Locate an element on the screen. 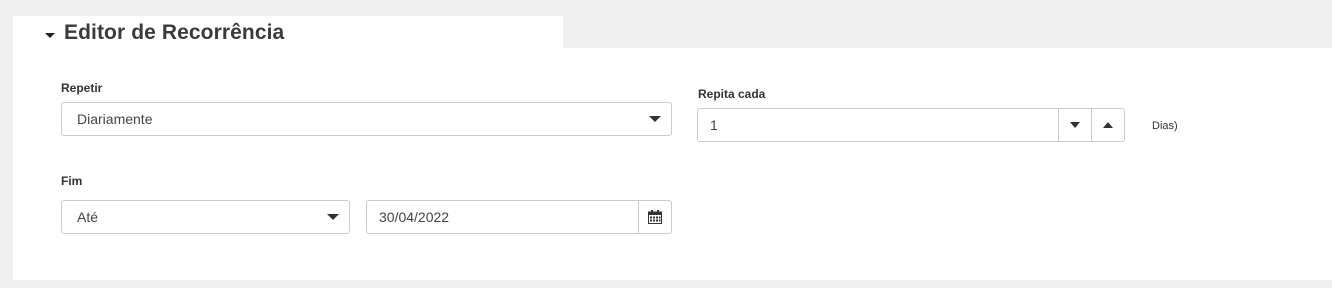  repeat-label: Repetir is located at coordinates (82, 88).